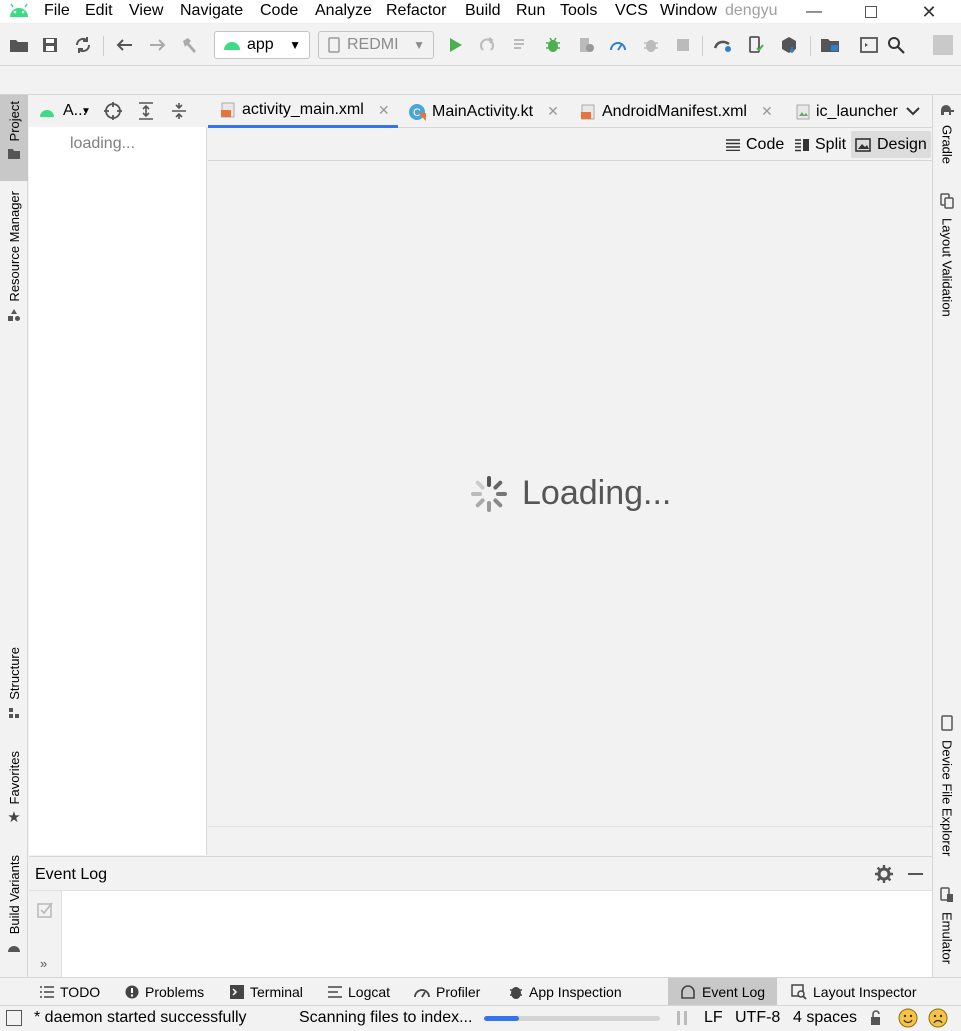 This screenshot has width=961, height=1031. What do you see at coordinates (343, 11) in the screenshot?
I see `menu-analyze: Analyze` at bounding box center [343, 11].